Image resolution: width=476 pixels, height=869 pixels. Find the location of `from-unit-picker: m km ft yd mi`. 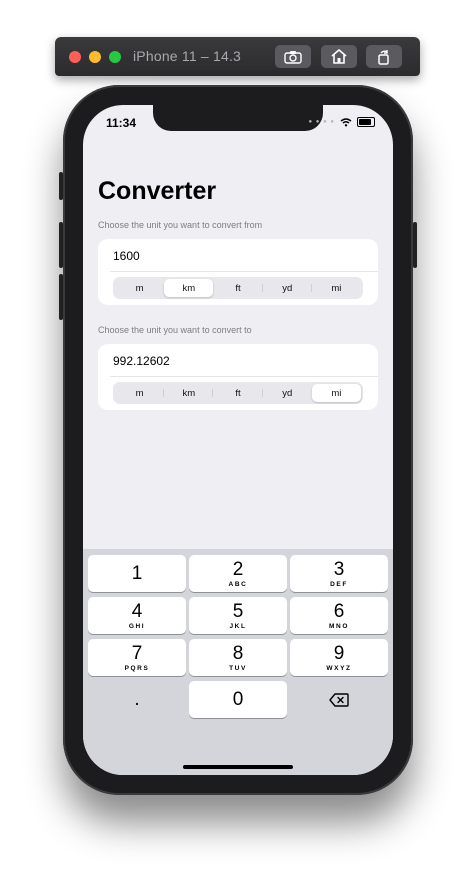

from-unit-picker: m km ft yd mi is located at coordinates (238, 288).